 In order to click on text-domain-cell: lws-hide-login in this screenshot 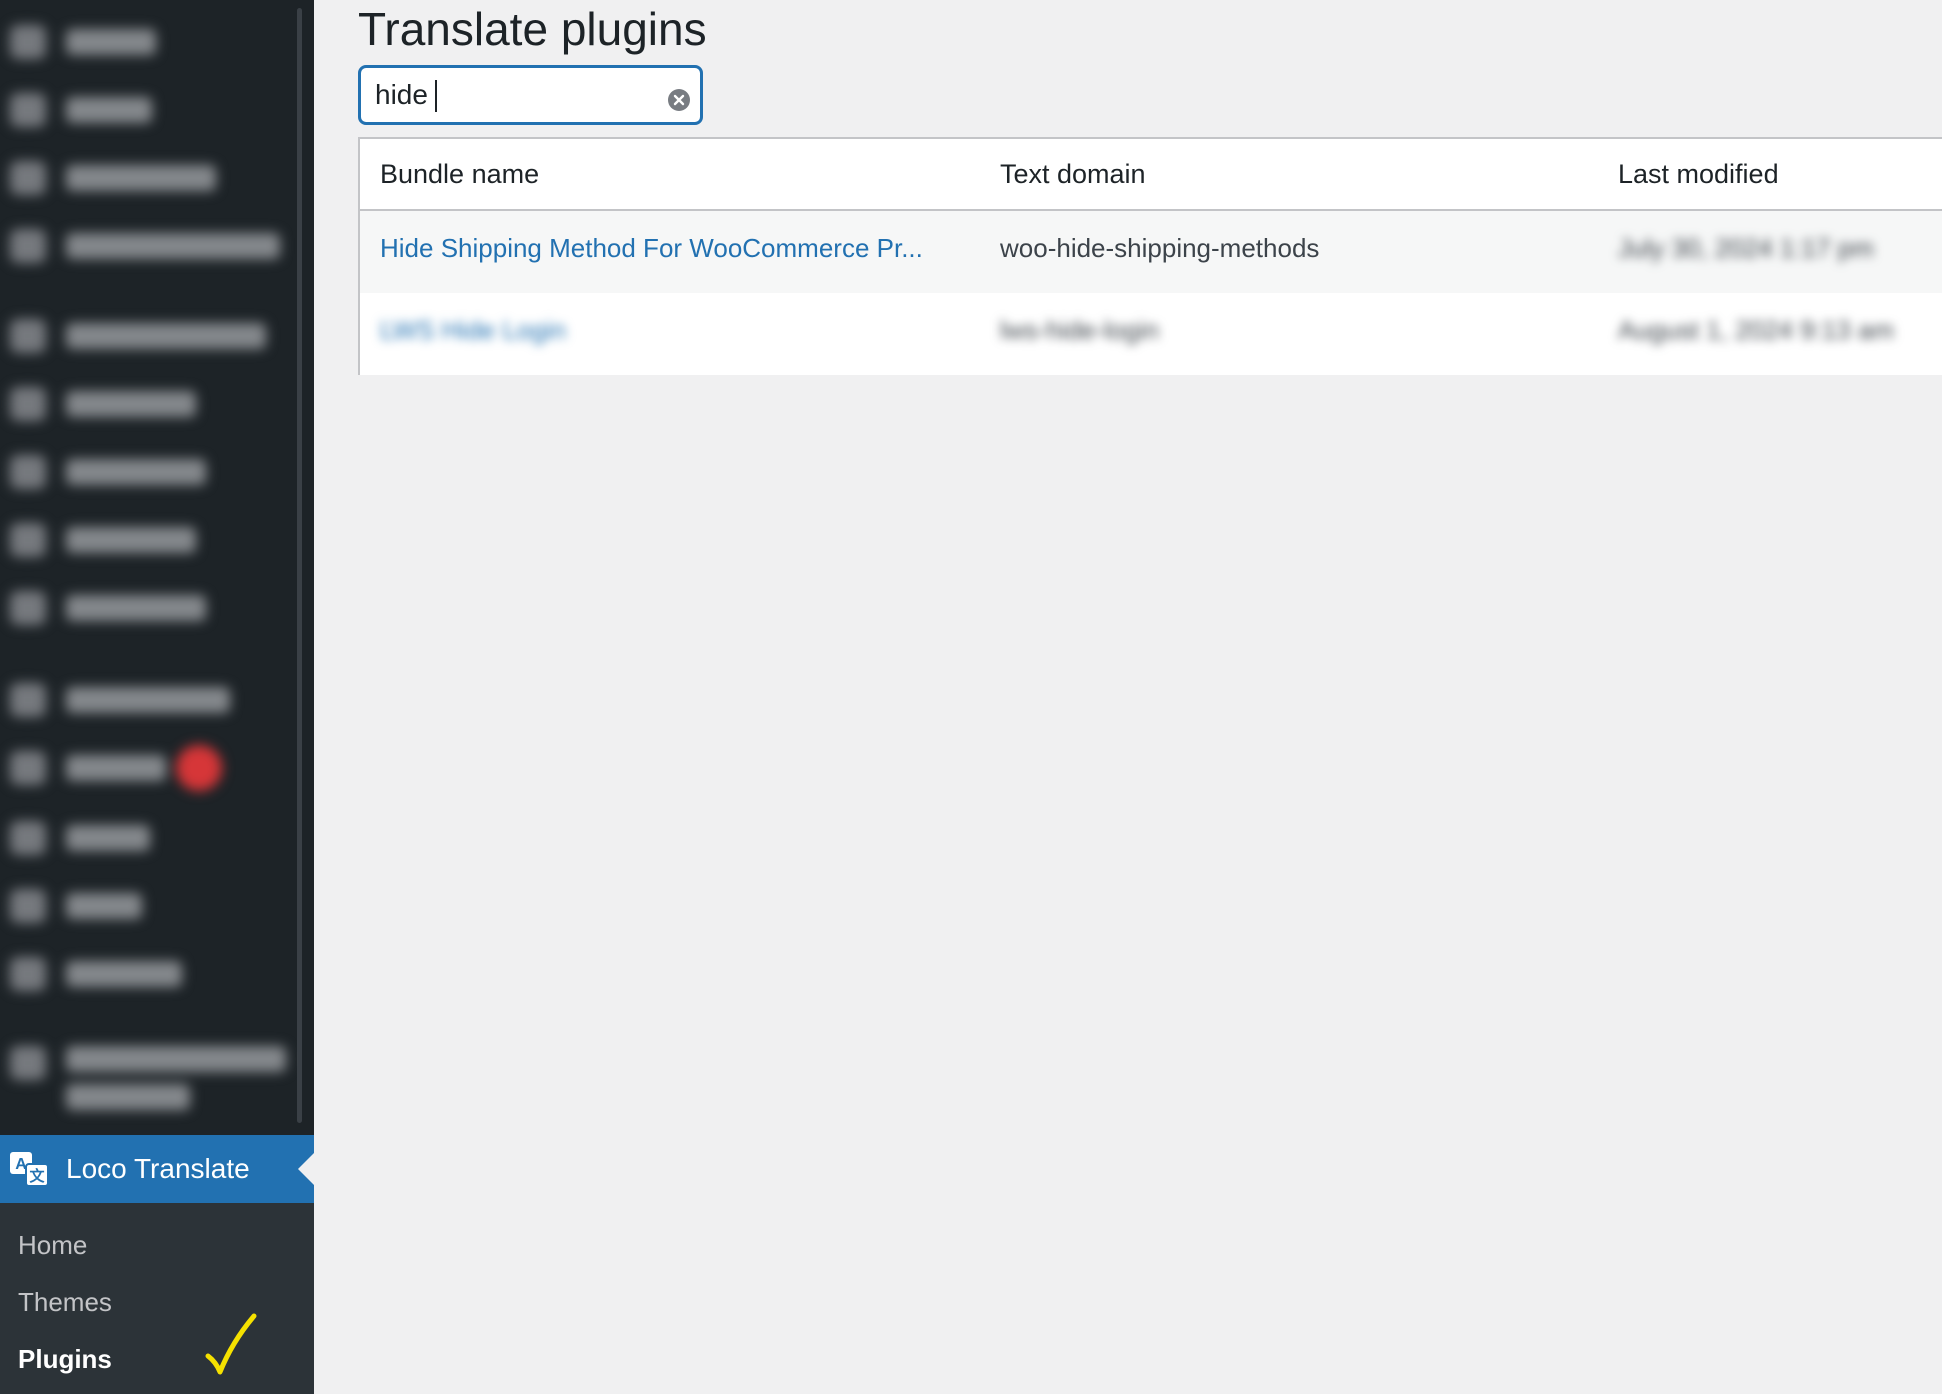, I will do `click(1079, 330)`.